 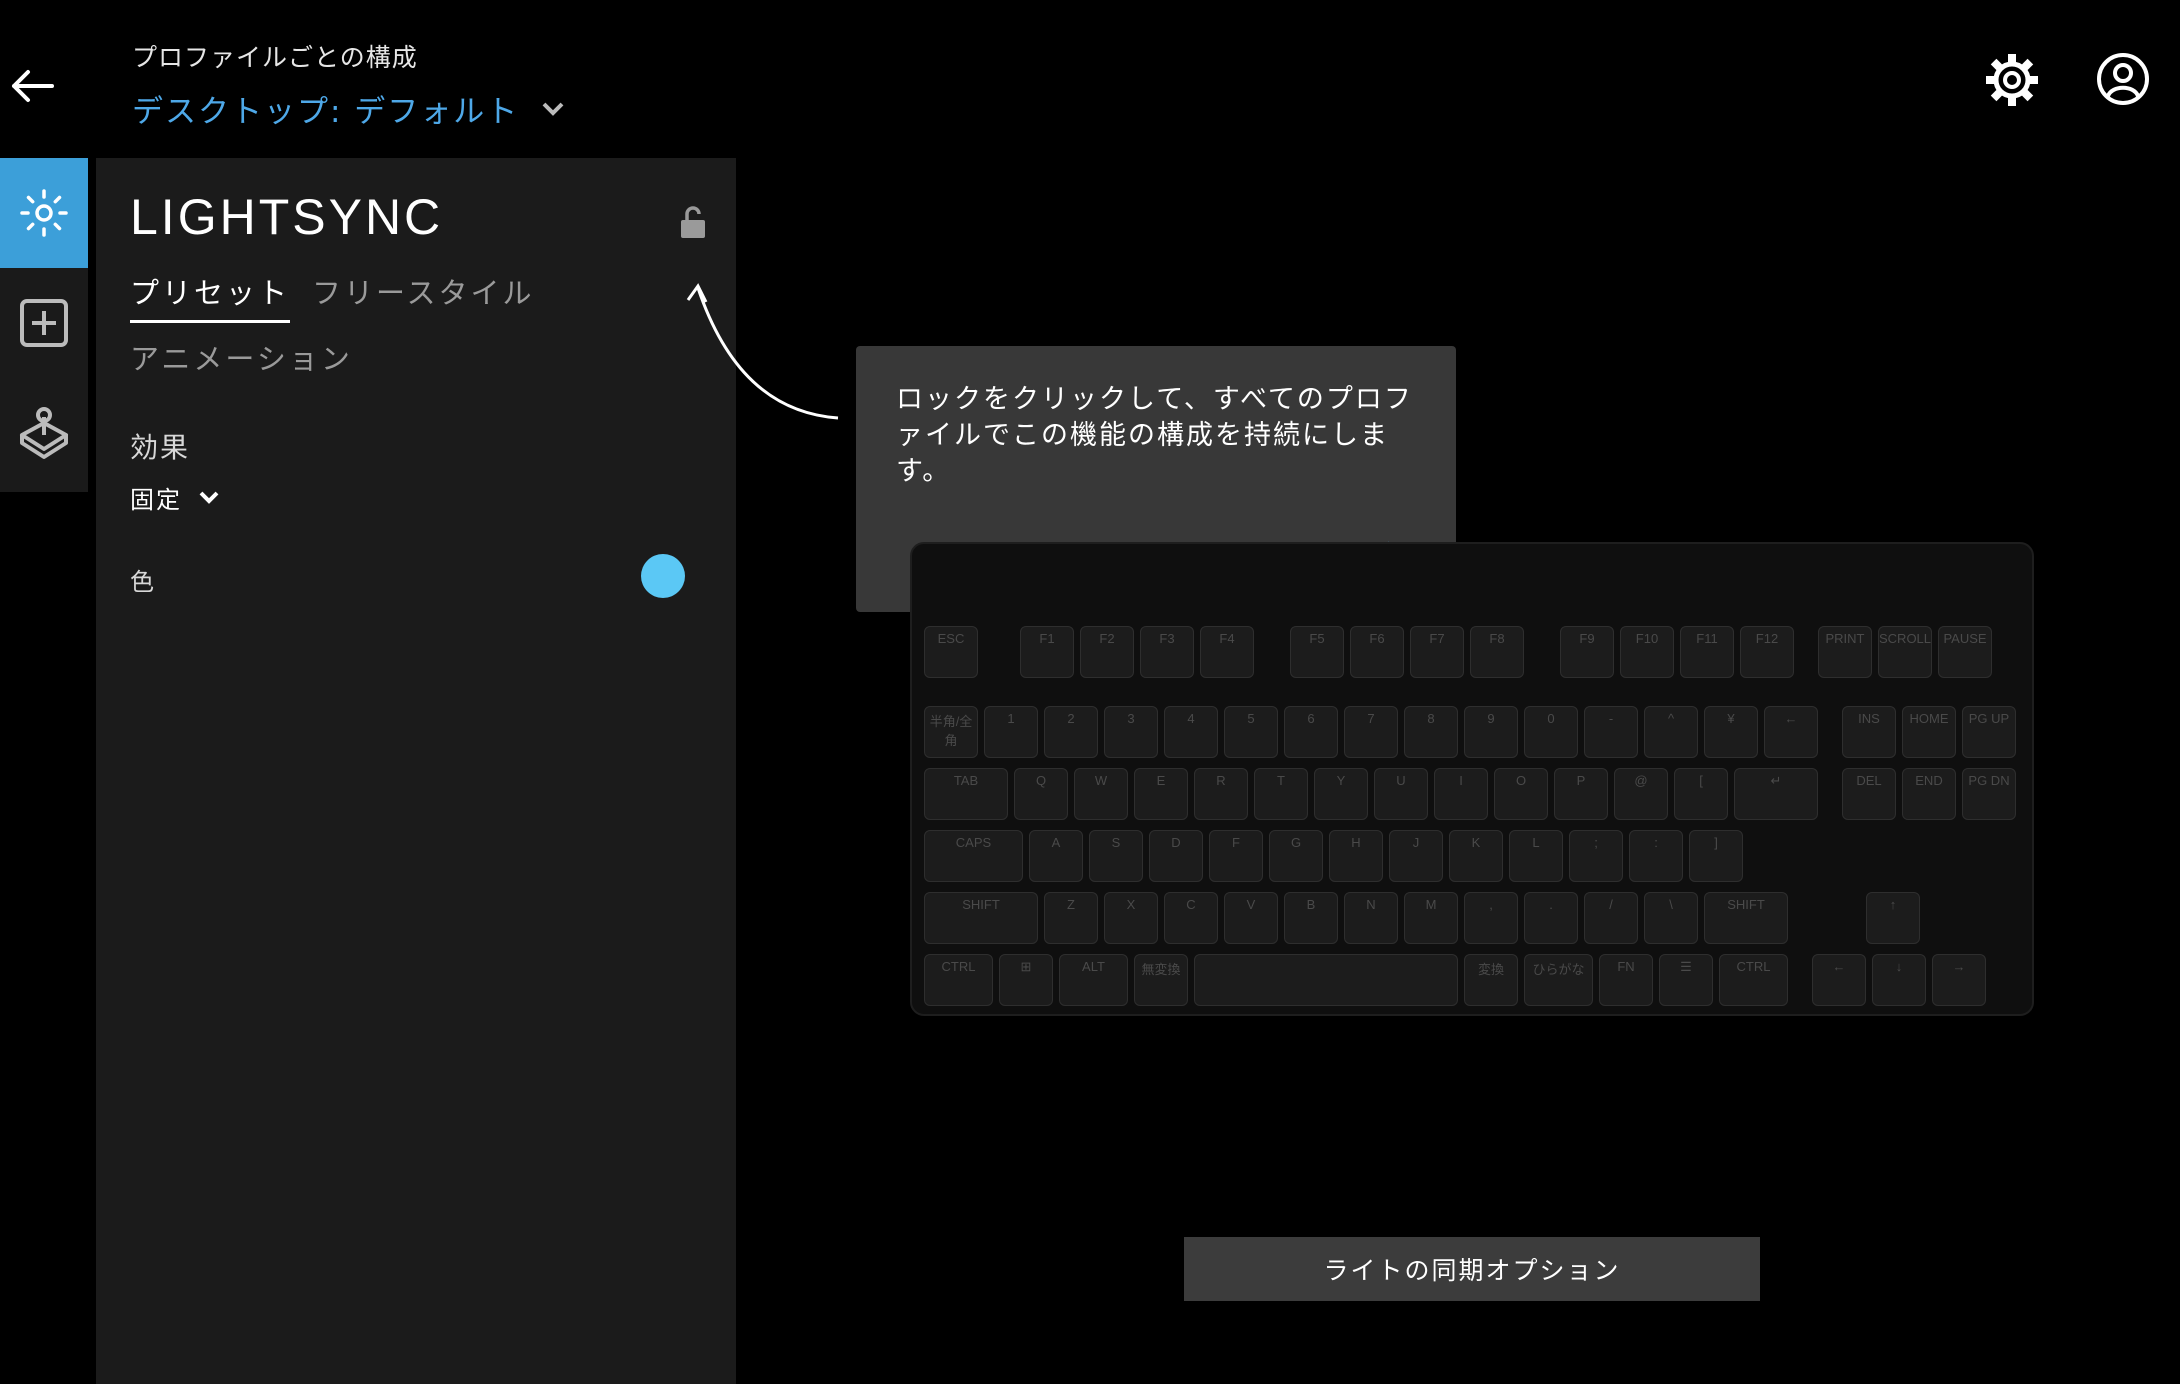 I want to click on keyboard-key: HOME, so click(x=1929, y=732).